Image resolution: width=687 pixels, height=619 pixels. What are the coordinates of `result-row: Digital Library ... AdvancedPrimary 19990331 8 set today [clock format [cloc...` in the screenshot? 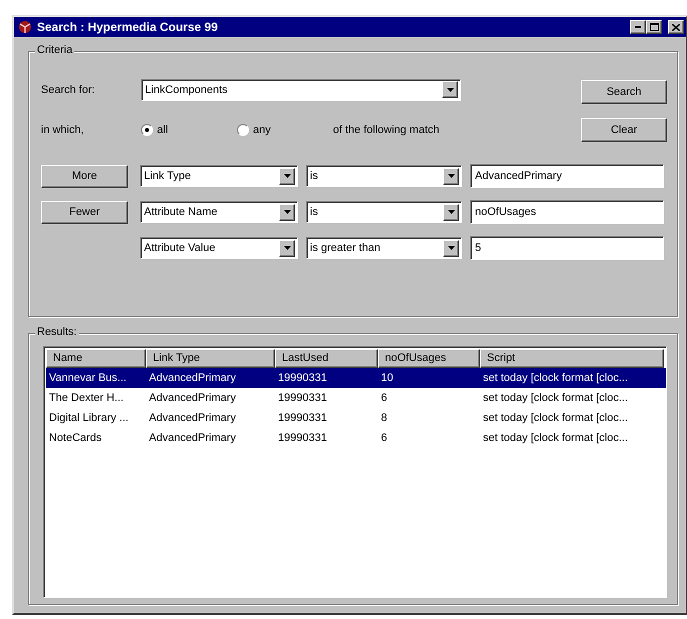 It's located at (356, 418).